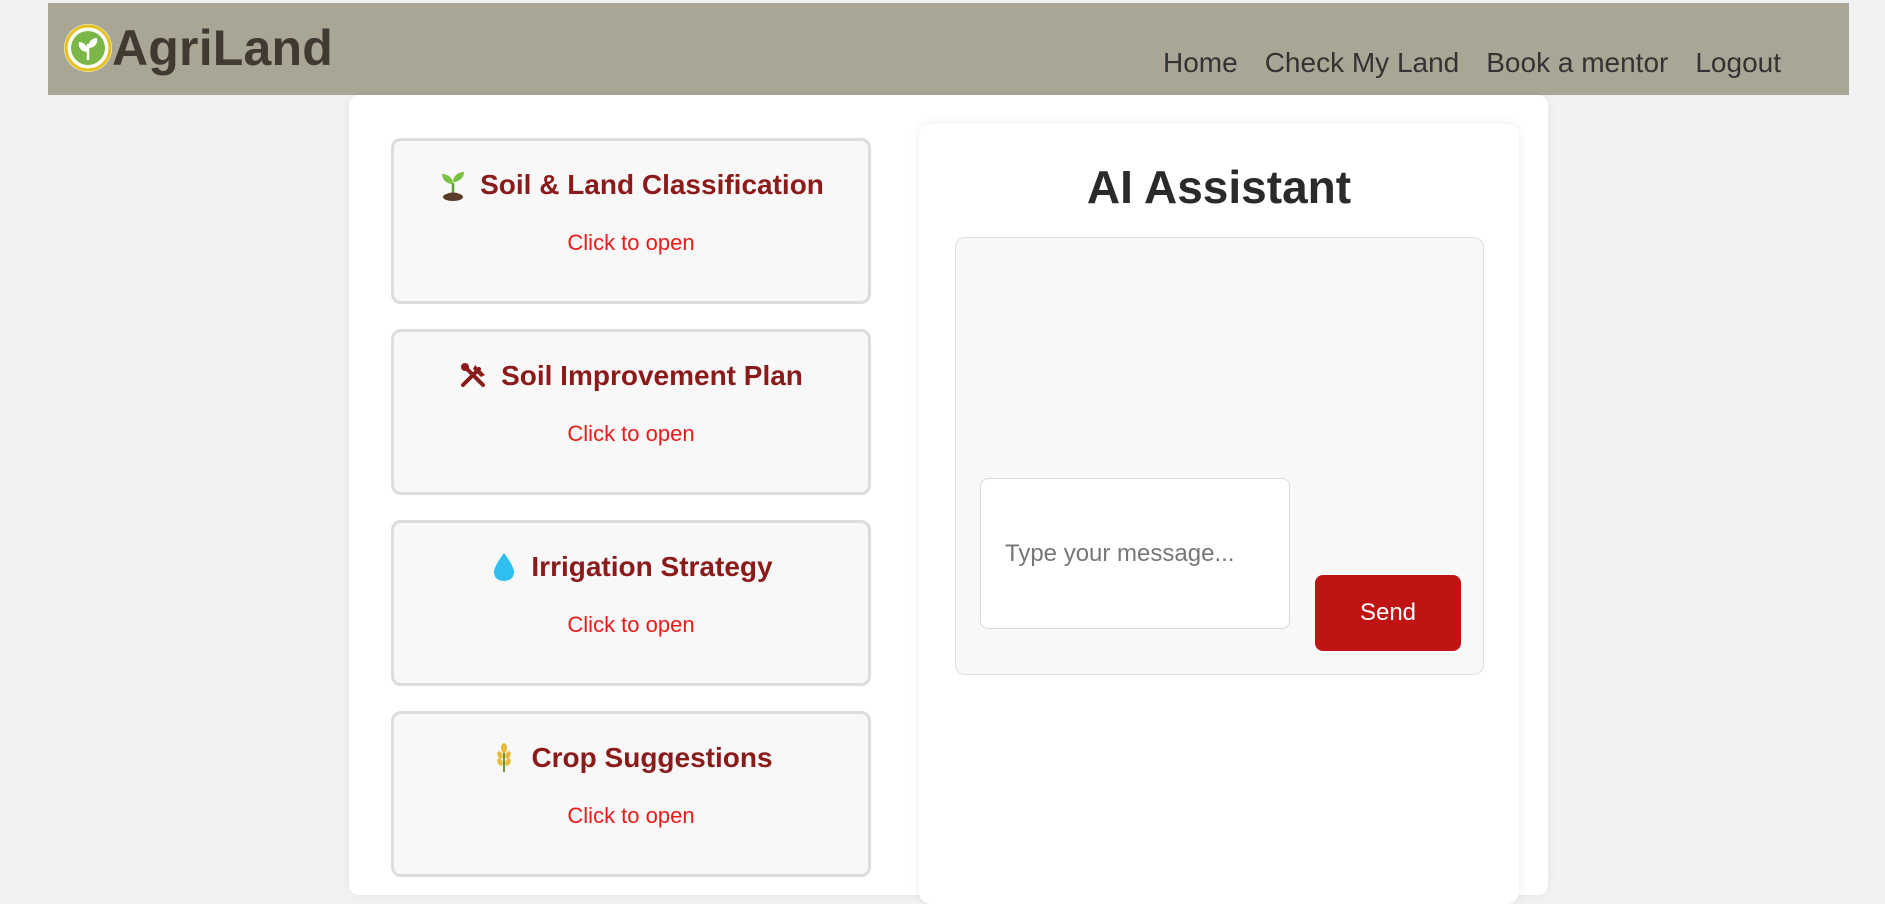  What do you see at coordinates (1472, 63) in the screenshot?
I see `main-nav: Home Check My Land Book a mentor Logout` at bounding box center [1472, 63].